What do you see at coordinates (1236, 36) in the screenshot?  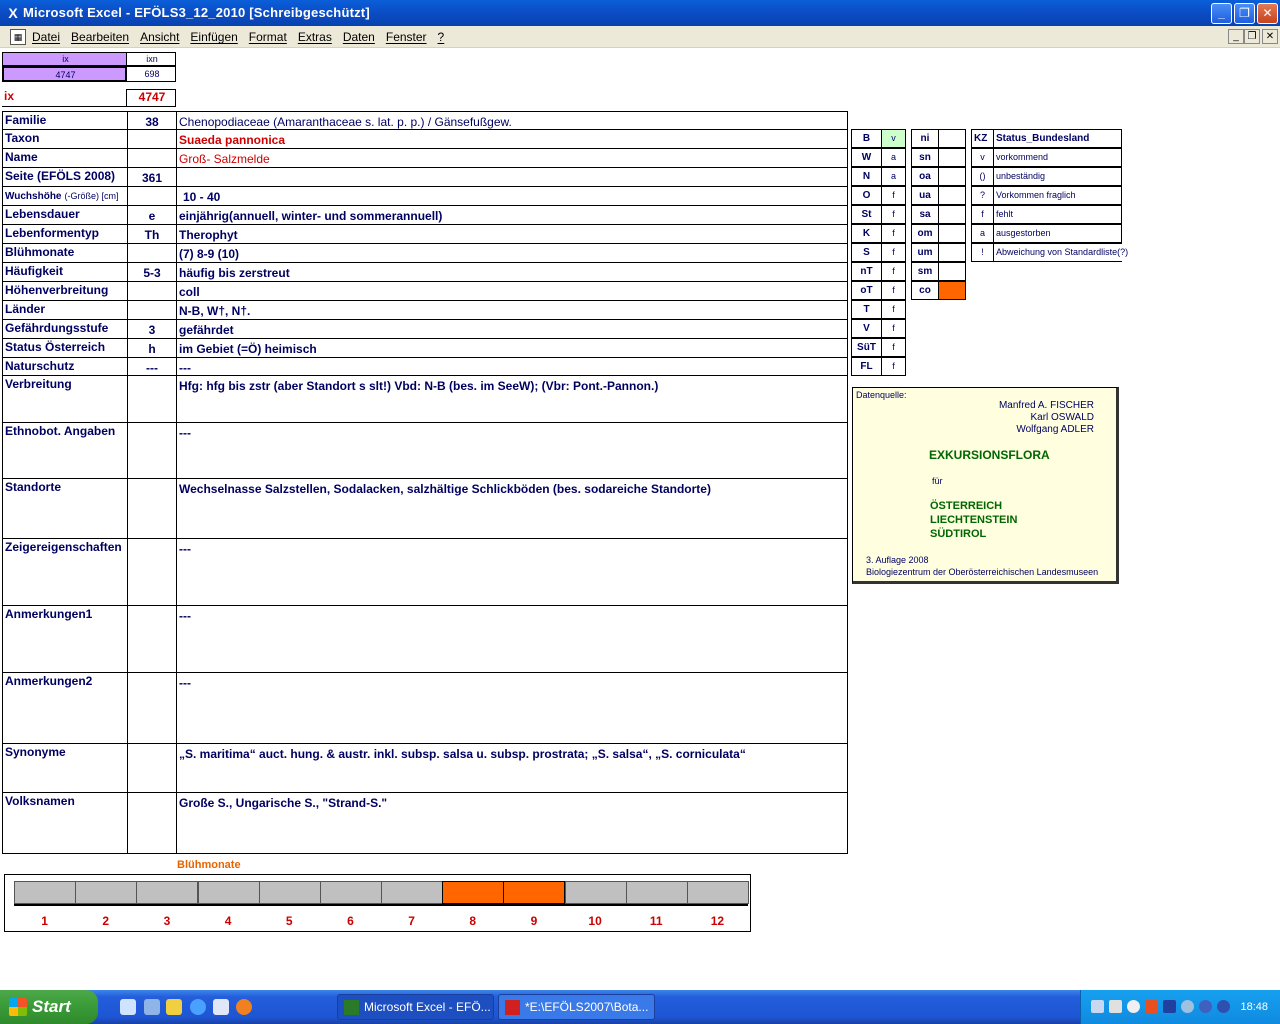 I see `mdi-minimize-button: _` at bounding box center [1236, 36].